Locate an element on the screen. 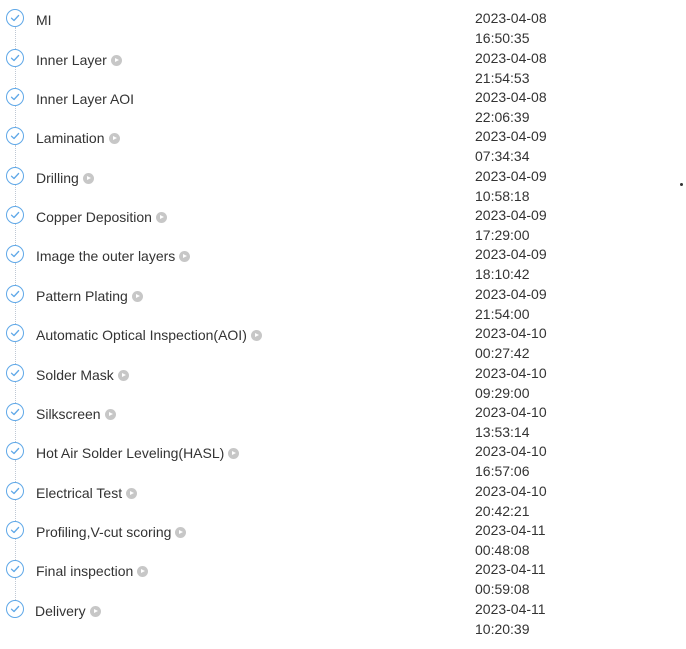 Image resolution: width=686 pixels, height=649 pixels. step-label: Copper Deposition is located at coordinates (94, 217).